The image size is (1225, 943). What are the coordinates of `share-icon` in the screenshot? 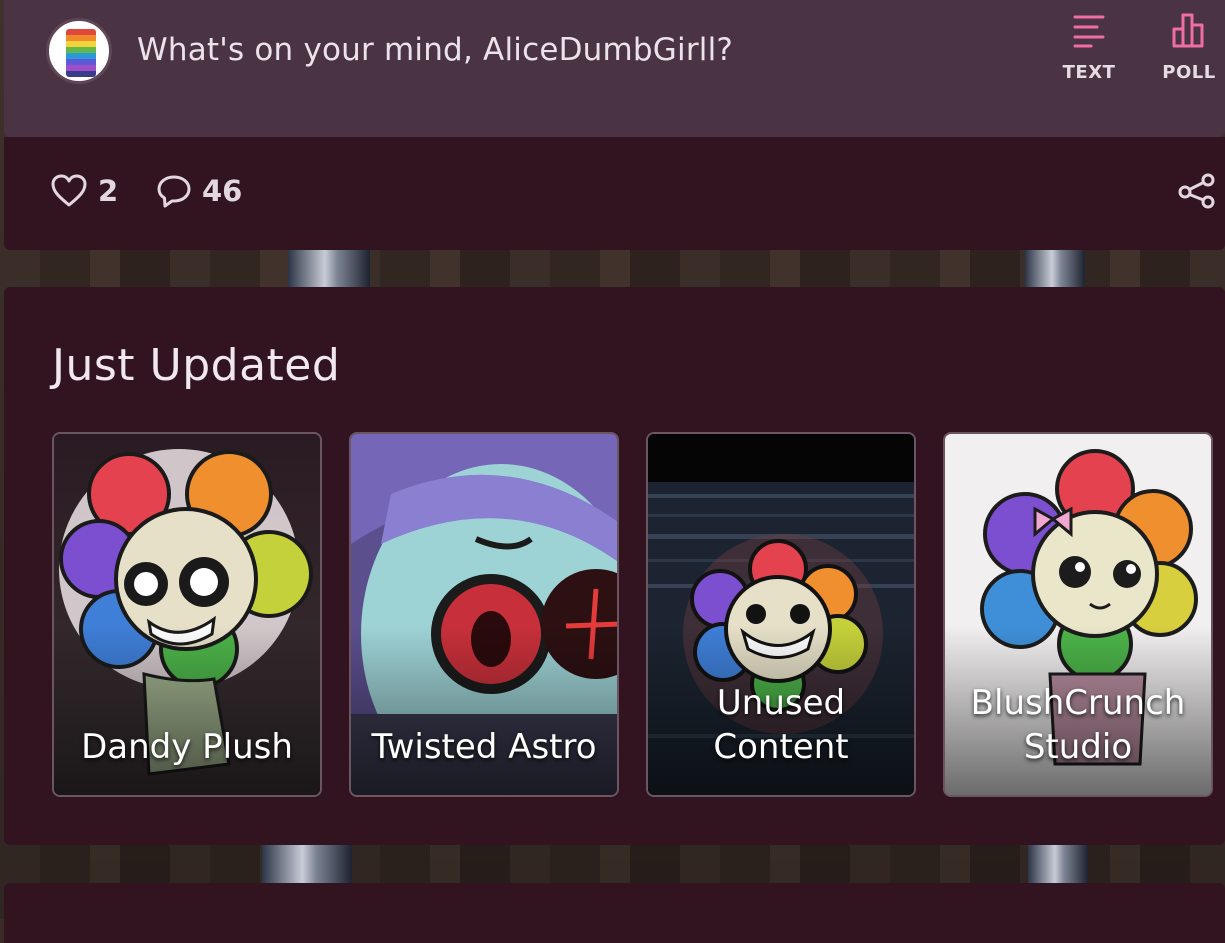 It's located at (1196, 191).